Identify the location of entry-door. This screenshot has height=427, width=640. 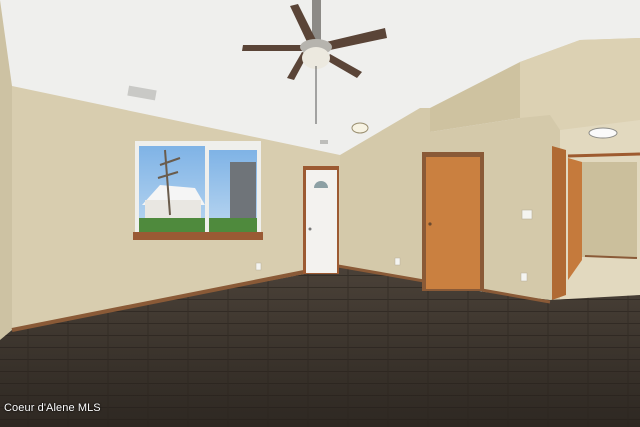
(321, 220).